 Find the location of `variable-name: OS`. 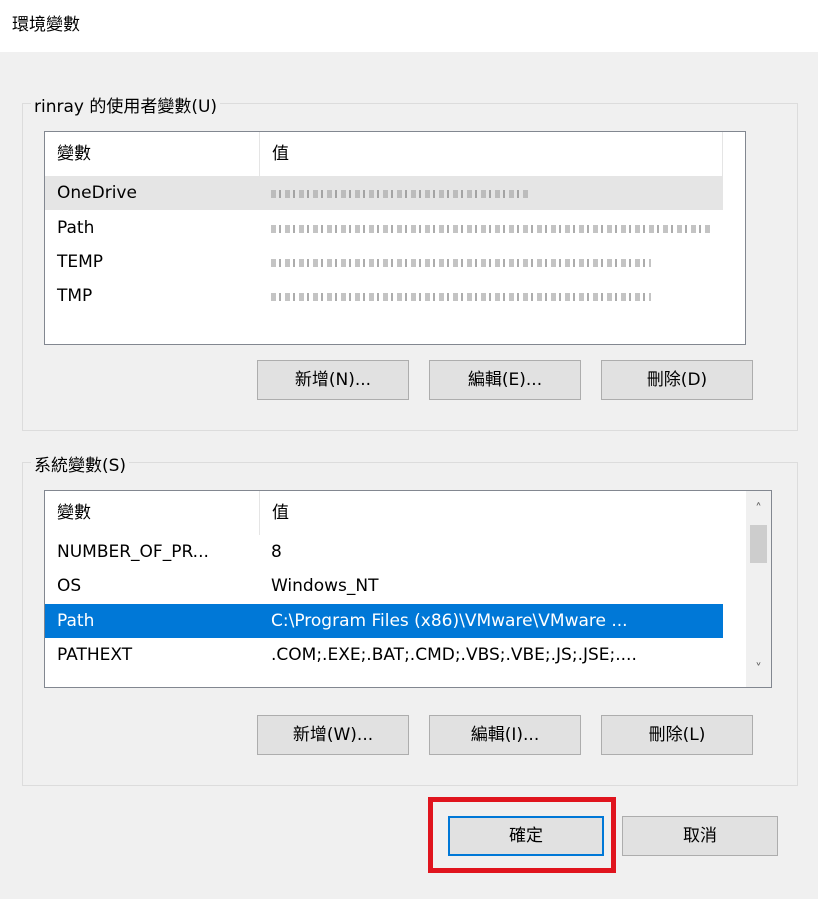

variable-name: OS is located at coordinates (69, 586).